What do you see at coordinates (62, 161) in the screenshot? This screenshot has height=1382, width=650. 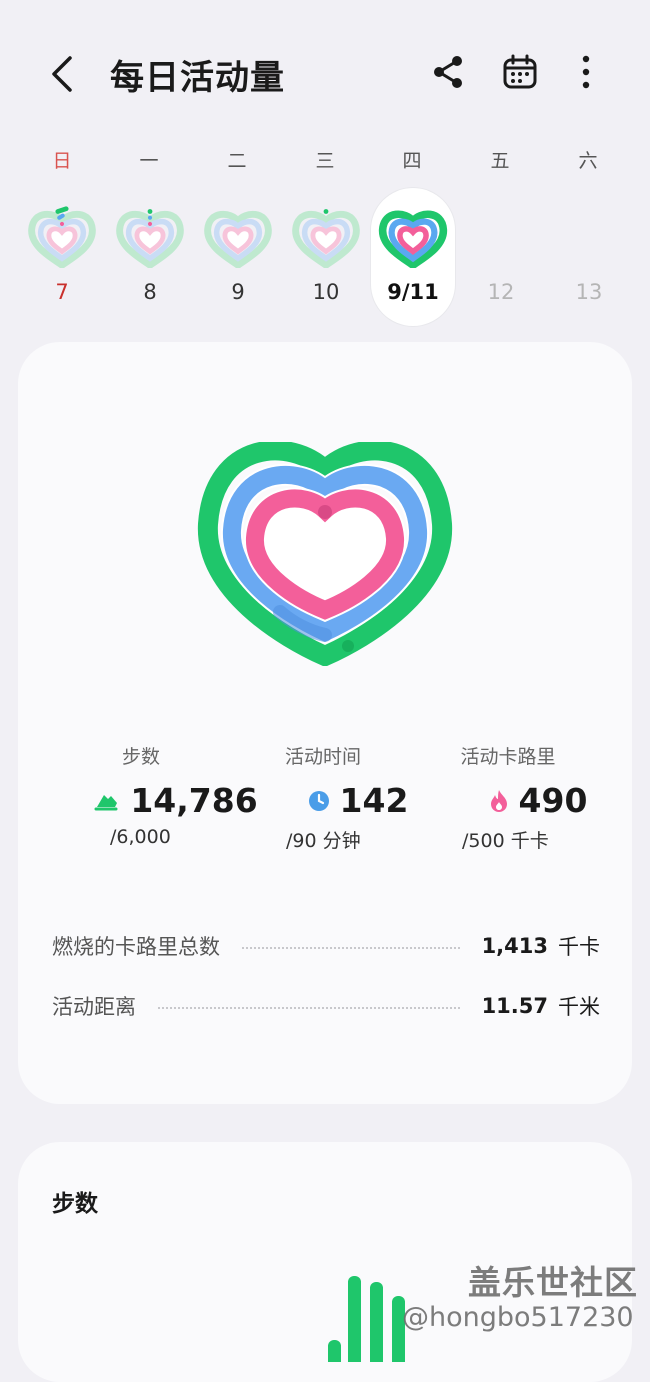 I see `weekday-label: 日` at bounding box center [62, 161].